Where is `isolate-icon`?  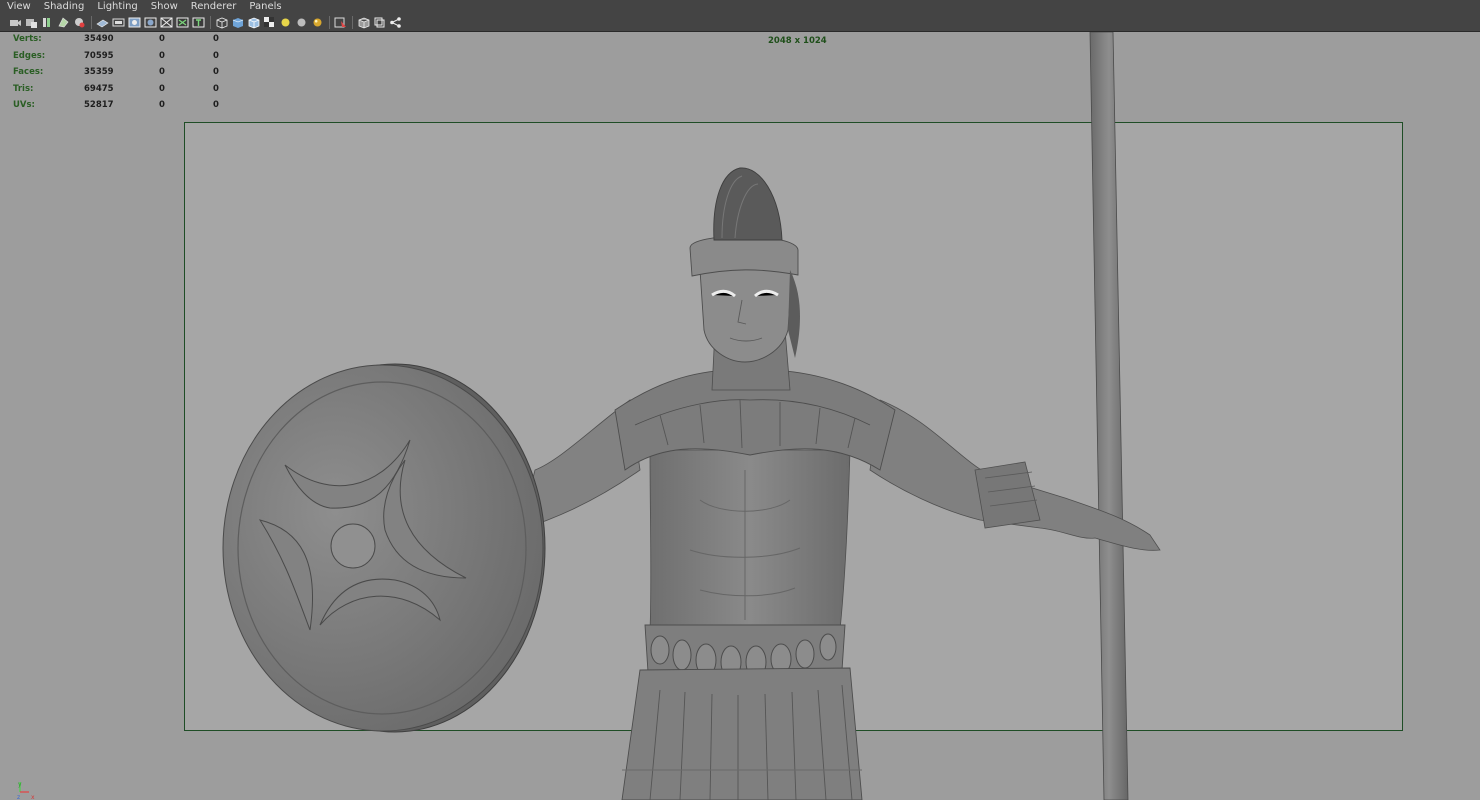
isolate-icon is located at coordinates (79, 22).